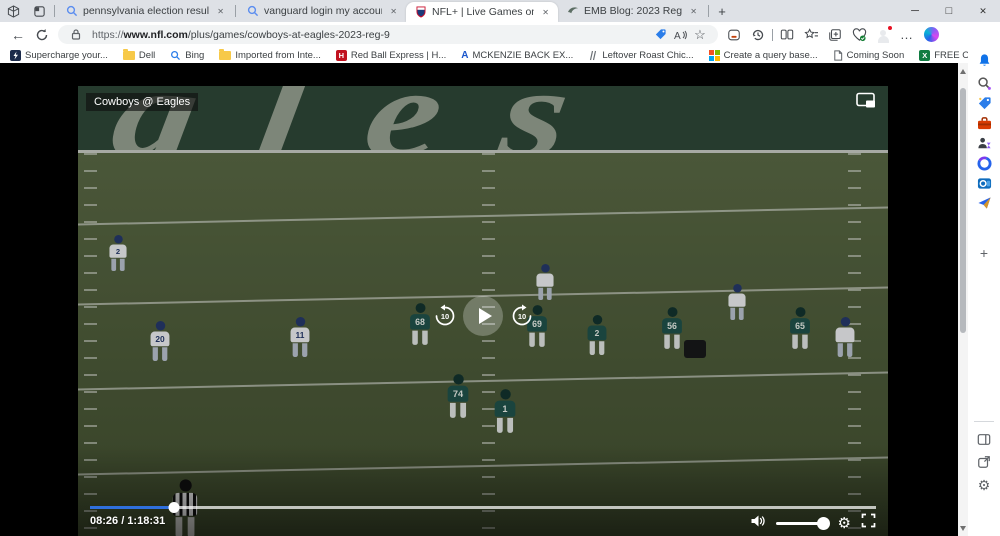  Describe the element at coordinates (483, 507) in the screenshot. I see `progress-bar` at that location.